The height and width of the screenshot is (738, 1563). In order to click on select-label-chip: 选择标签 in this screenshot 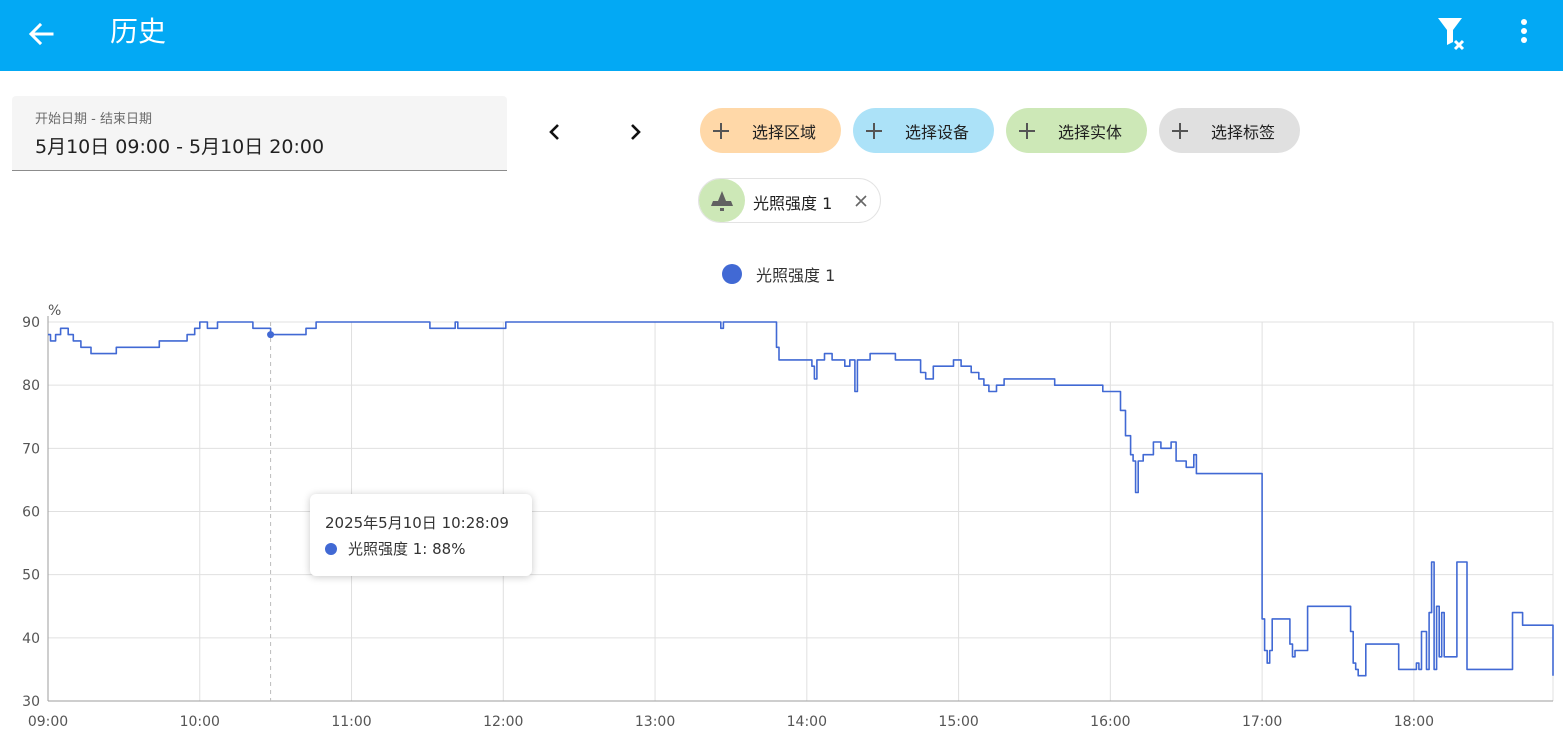, I will do `click(1229, 130)`.